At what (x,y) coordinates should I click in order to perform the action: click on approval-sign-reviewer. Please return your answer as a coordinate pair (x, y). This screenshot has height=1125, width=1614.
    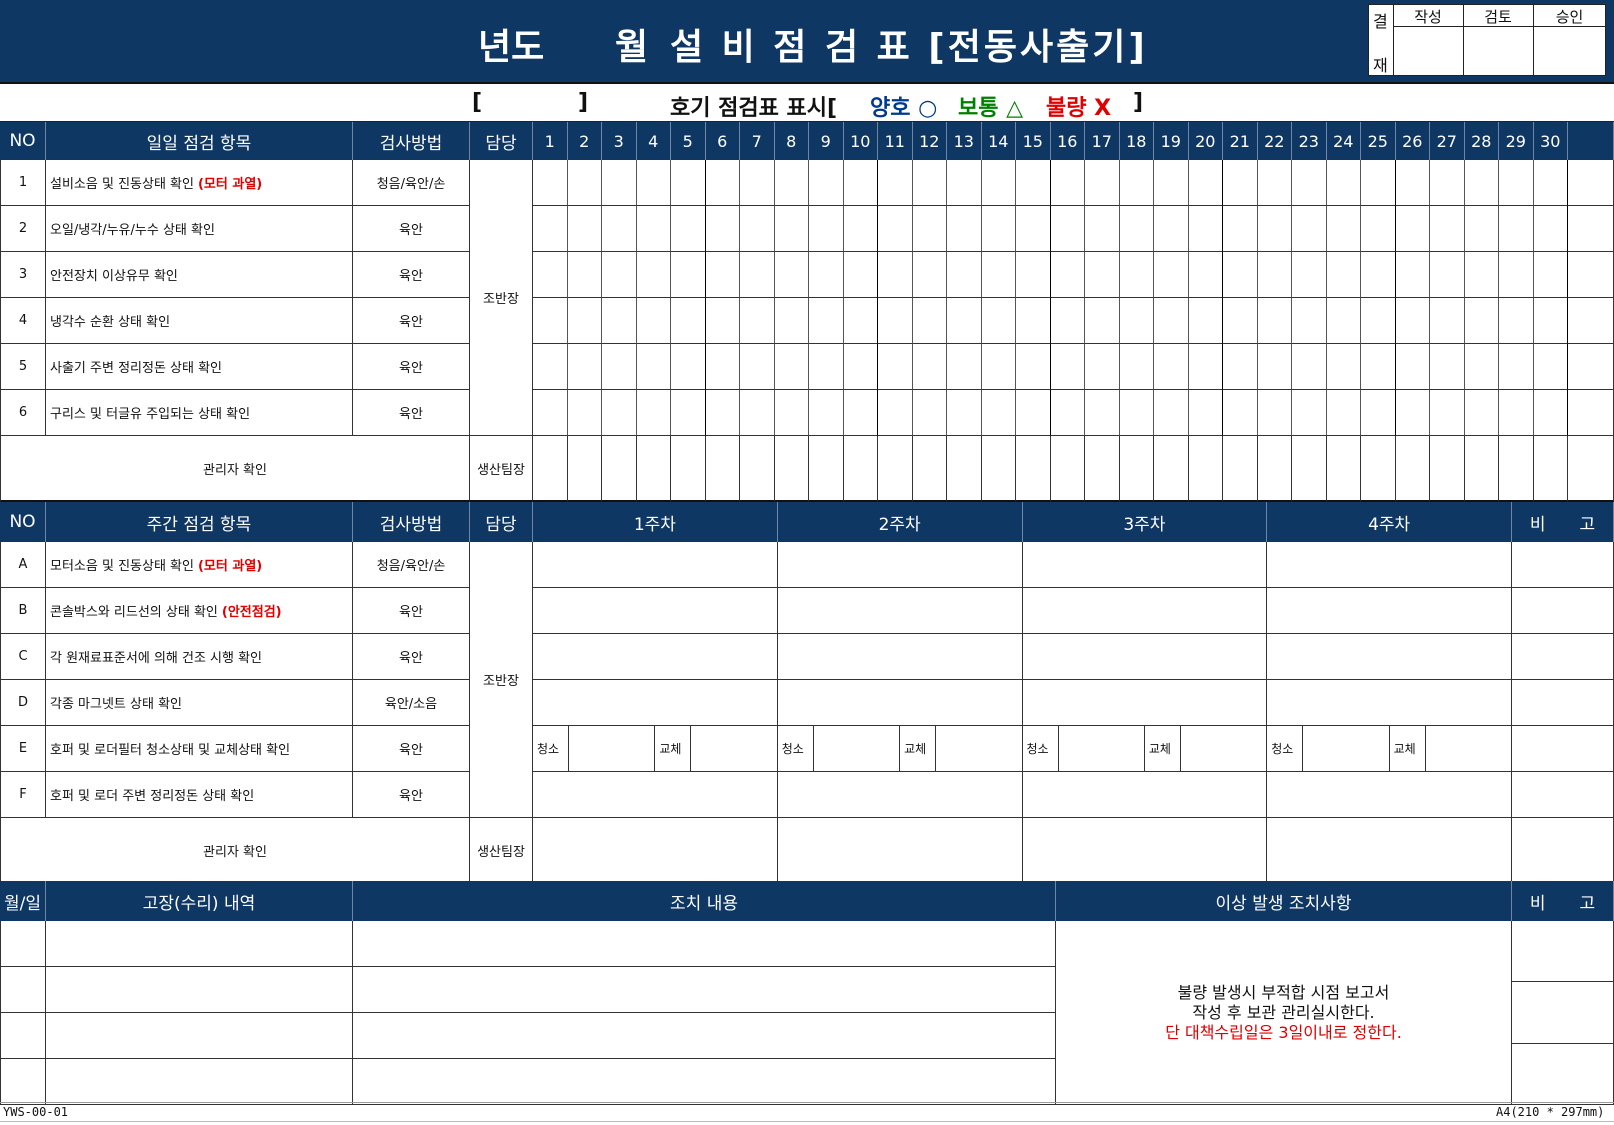
    Looking at the image, I should click on (1498, 51).